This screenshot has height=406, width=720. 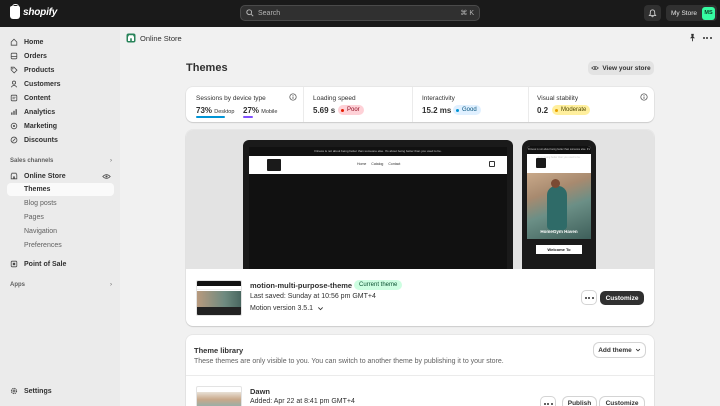 I want to click on bell-icon, so click(x=652, y=12).